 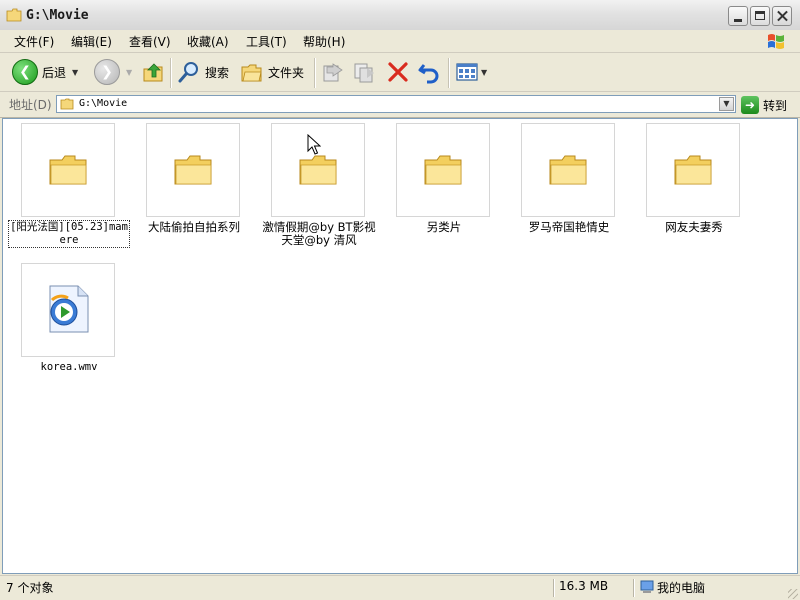 I want to click on search-icon, so click(x=188, y=72).